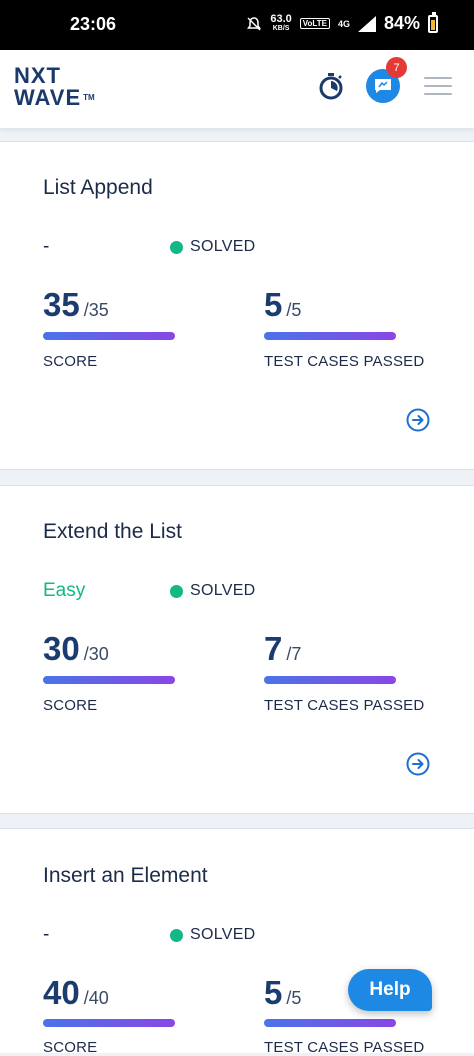  What do you see at coordinates (64, 590) in the screenshot?
I see `difficulty-label: Easy` at bounding box center [64, 590].